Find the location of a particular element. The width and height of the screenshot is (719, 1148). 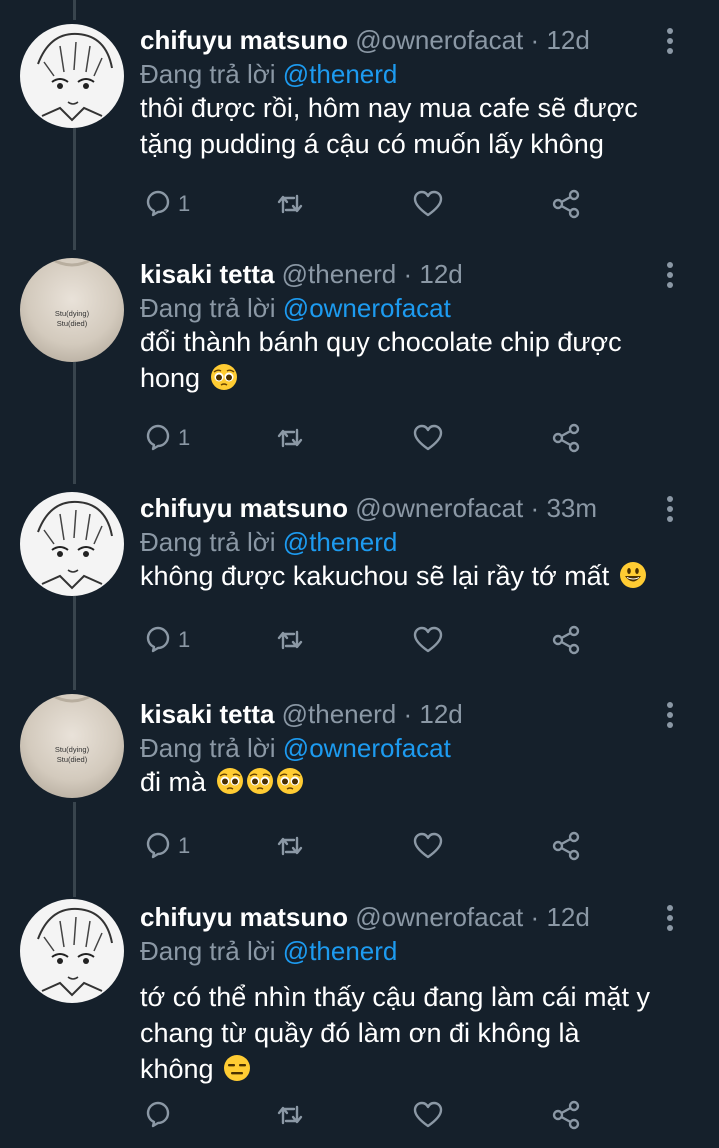

tweet-text: đi mà is located at coordinates (410, 782).